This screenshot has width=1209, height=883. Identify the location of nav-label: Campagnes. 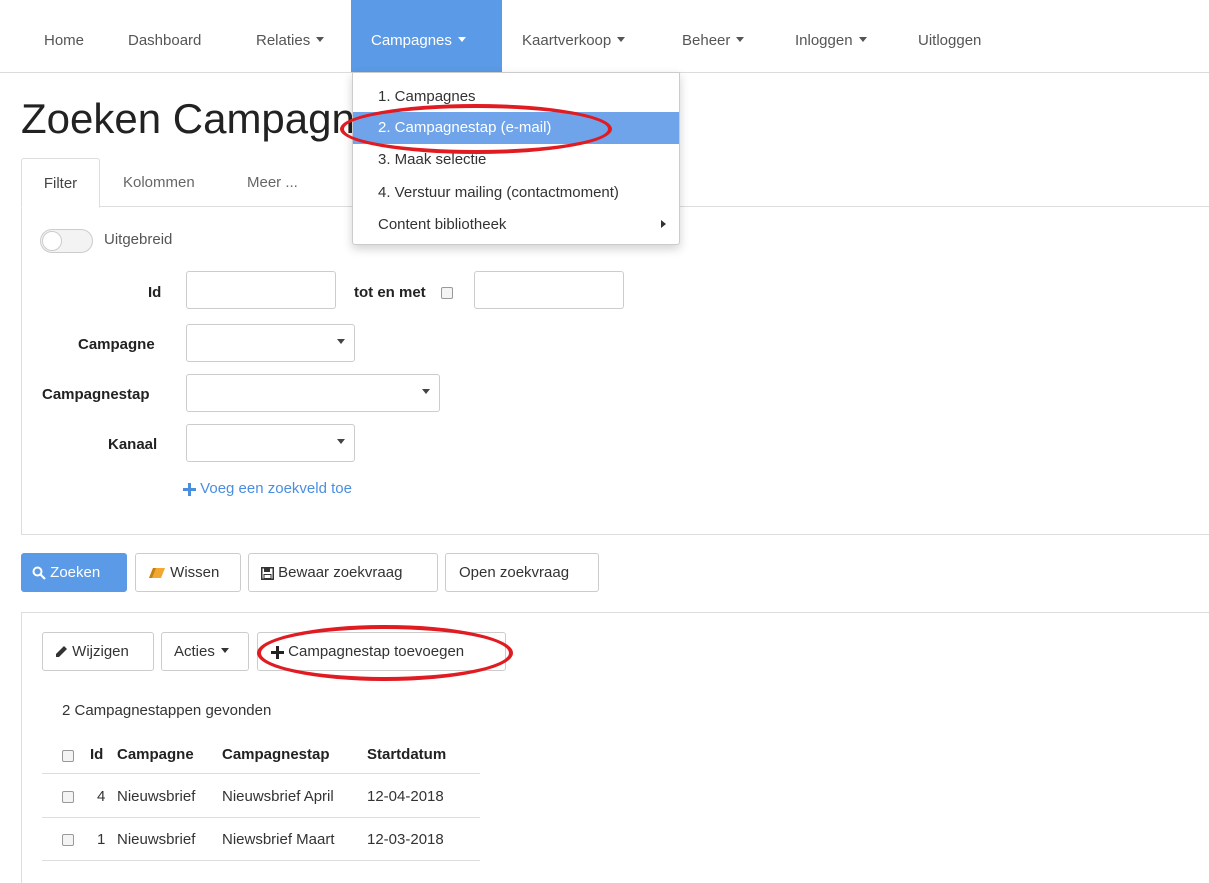
(411, 40).